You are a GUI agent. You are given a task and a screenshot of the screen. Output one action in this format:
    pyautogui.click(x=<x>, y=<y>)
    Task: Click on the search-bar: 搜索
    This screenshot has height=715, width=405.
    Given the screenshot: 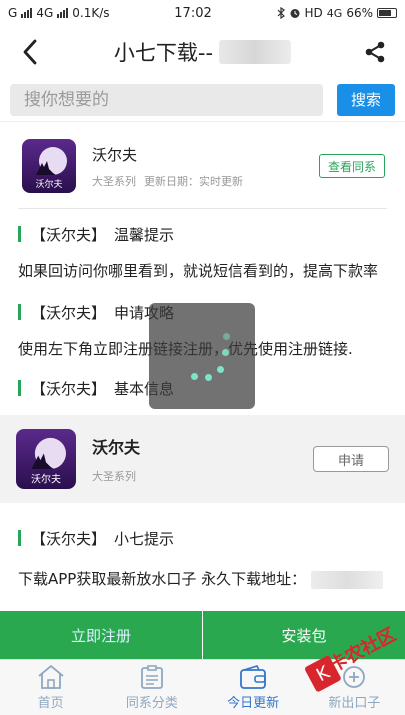 What is the action you would take?
    pyautogui.click(x=202, y=100)
    